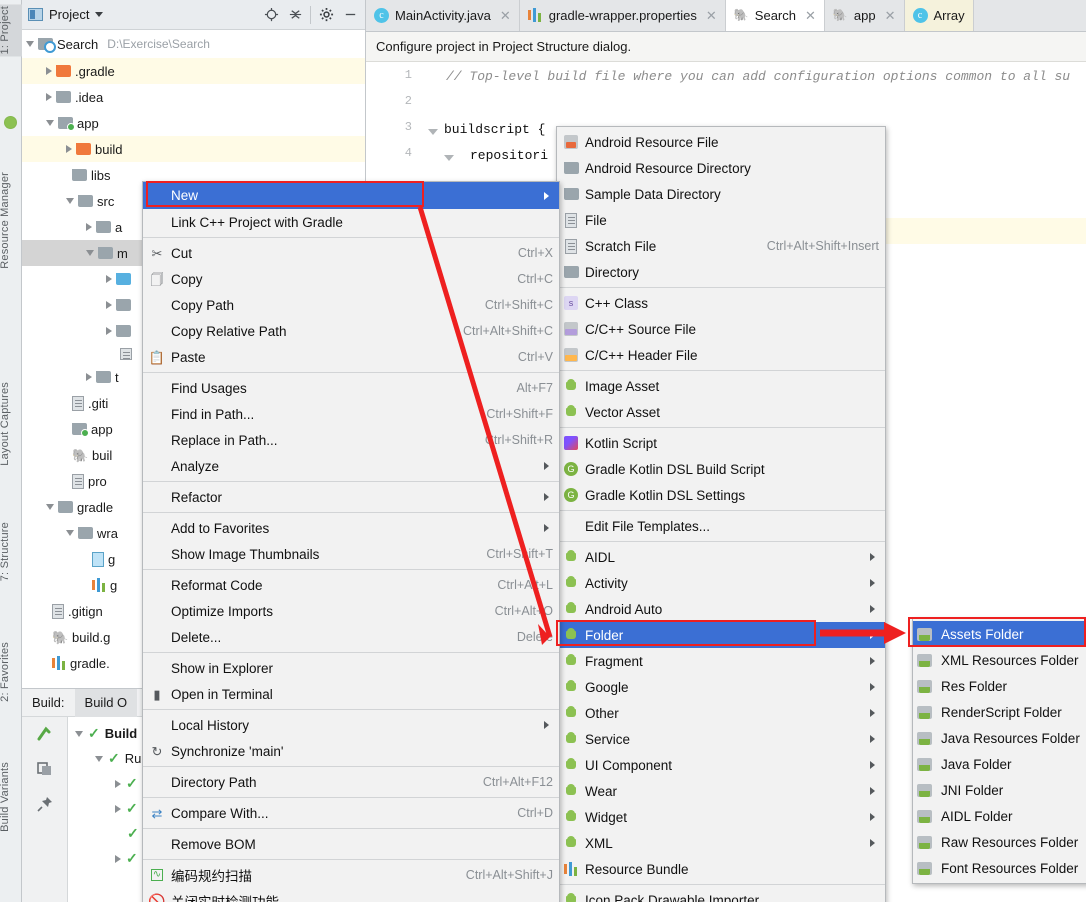 The width and height of the screenshot is (1086, 902). What do you see at coordinates (721, 661) in the screenshot?
I see `menu-item-fragment: Fragment` at bounding box center [721, 661].